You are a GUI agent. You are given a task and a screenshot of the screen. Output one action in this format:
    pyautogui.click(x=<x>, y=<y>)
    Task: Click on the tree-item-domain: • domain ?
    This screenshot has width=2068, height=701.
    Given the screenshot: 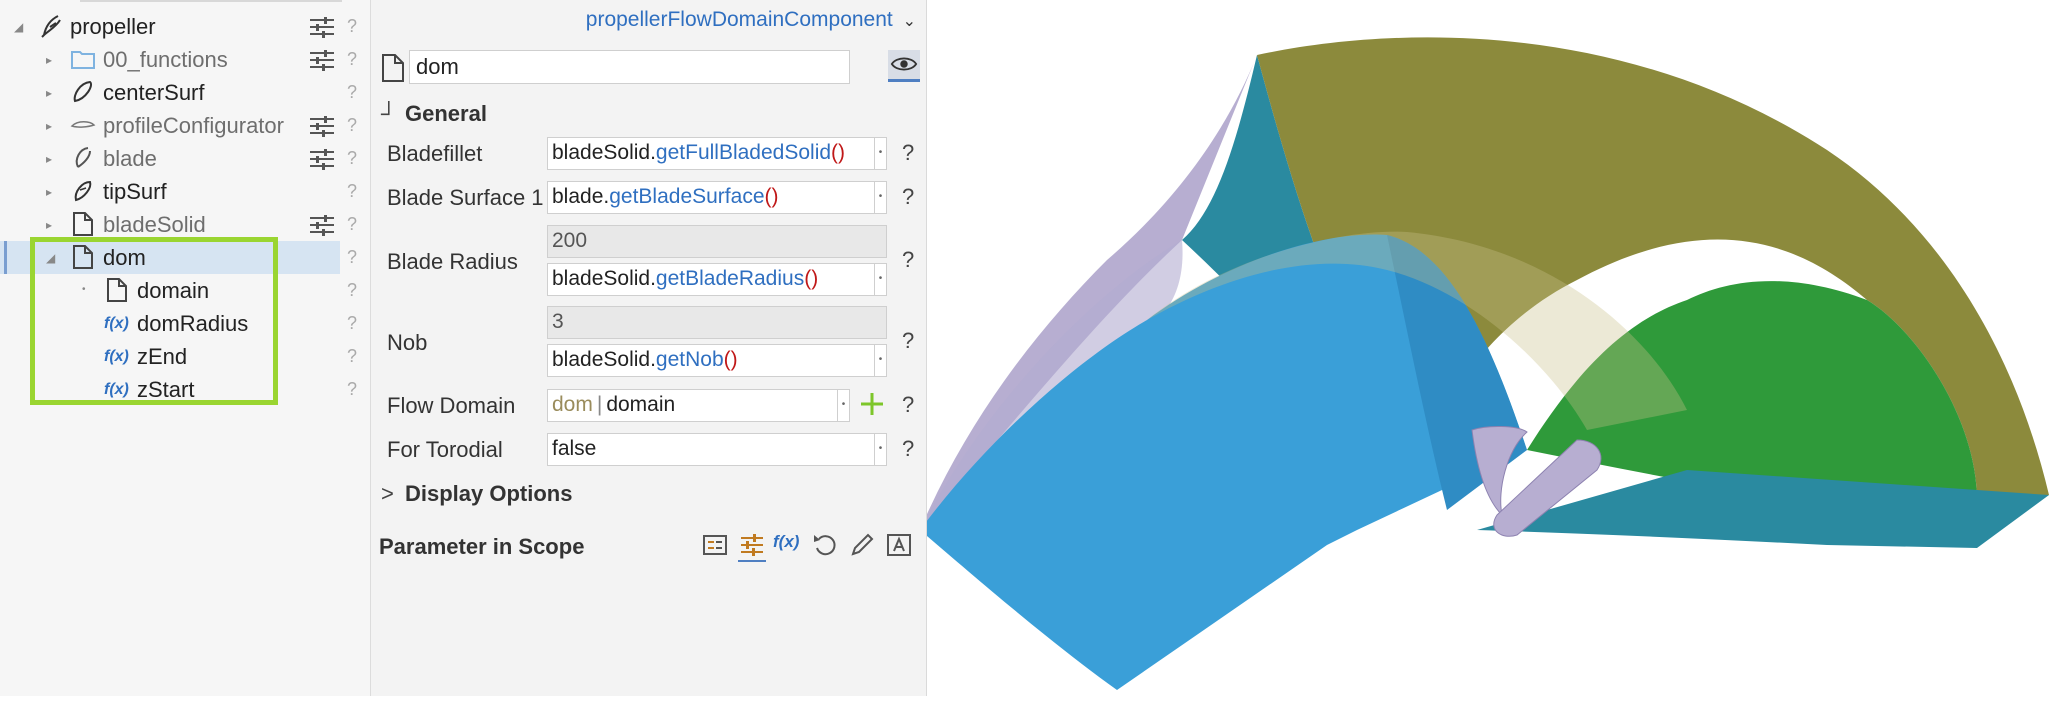 What is the action you would take?
    pyautogui.click(x=185, y=290)
    